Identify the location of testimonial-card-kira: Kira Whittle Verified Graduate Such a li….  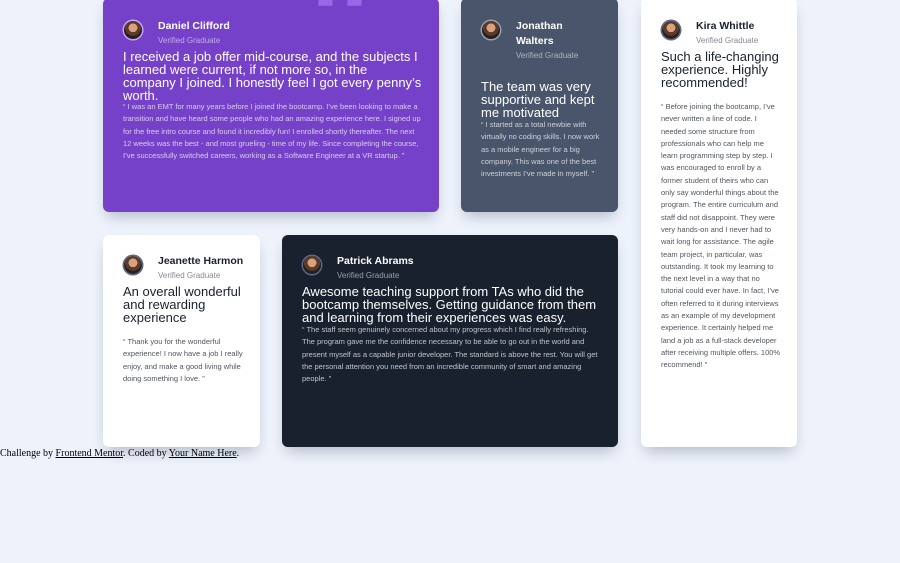
(719, 223).